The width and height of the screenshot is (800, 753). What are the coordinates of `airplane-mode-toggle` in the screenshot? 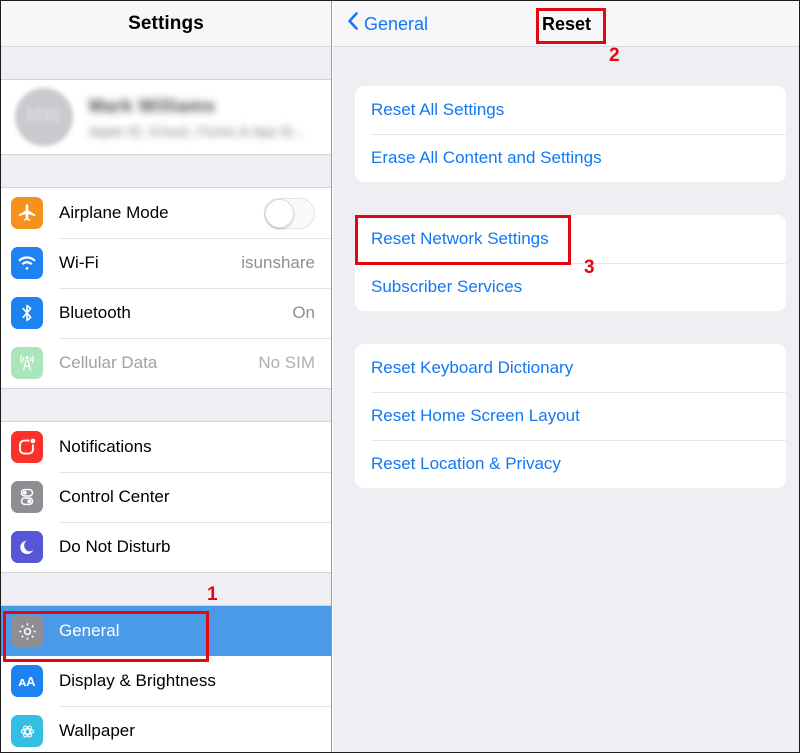 It's located at (289, 213).